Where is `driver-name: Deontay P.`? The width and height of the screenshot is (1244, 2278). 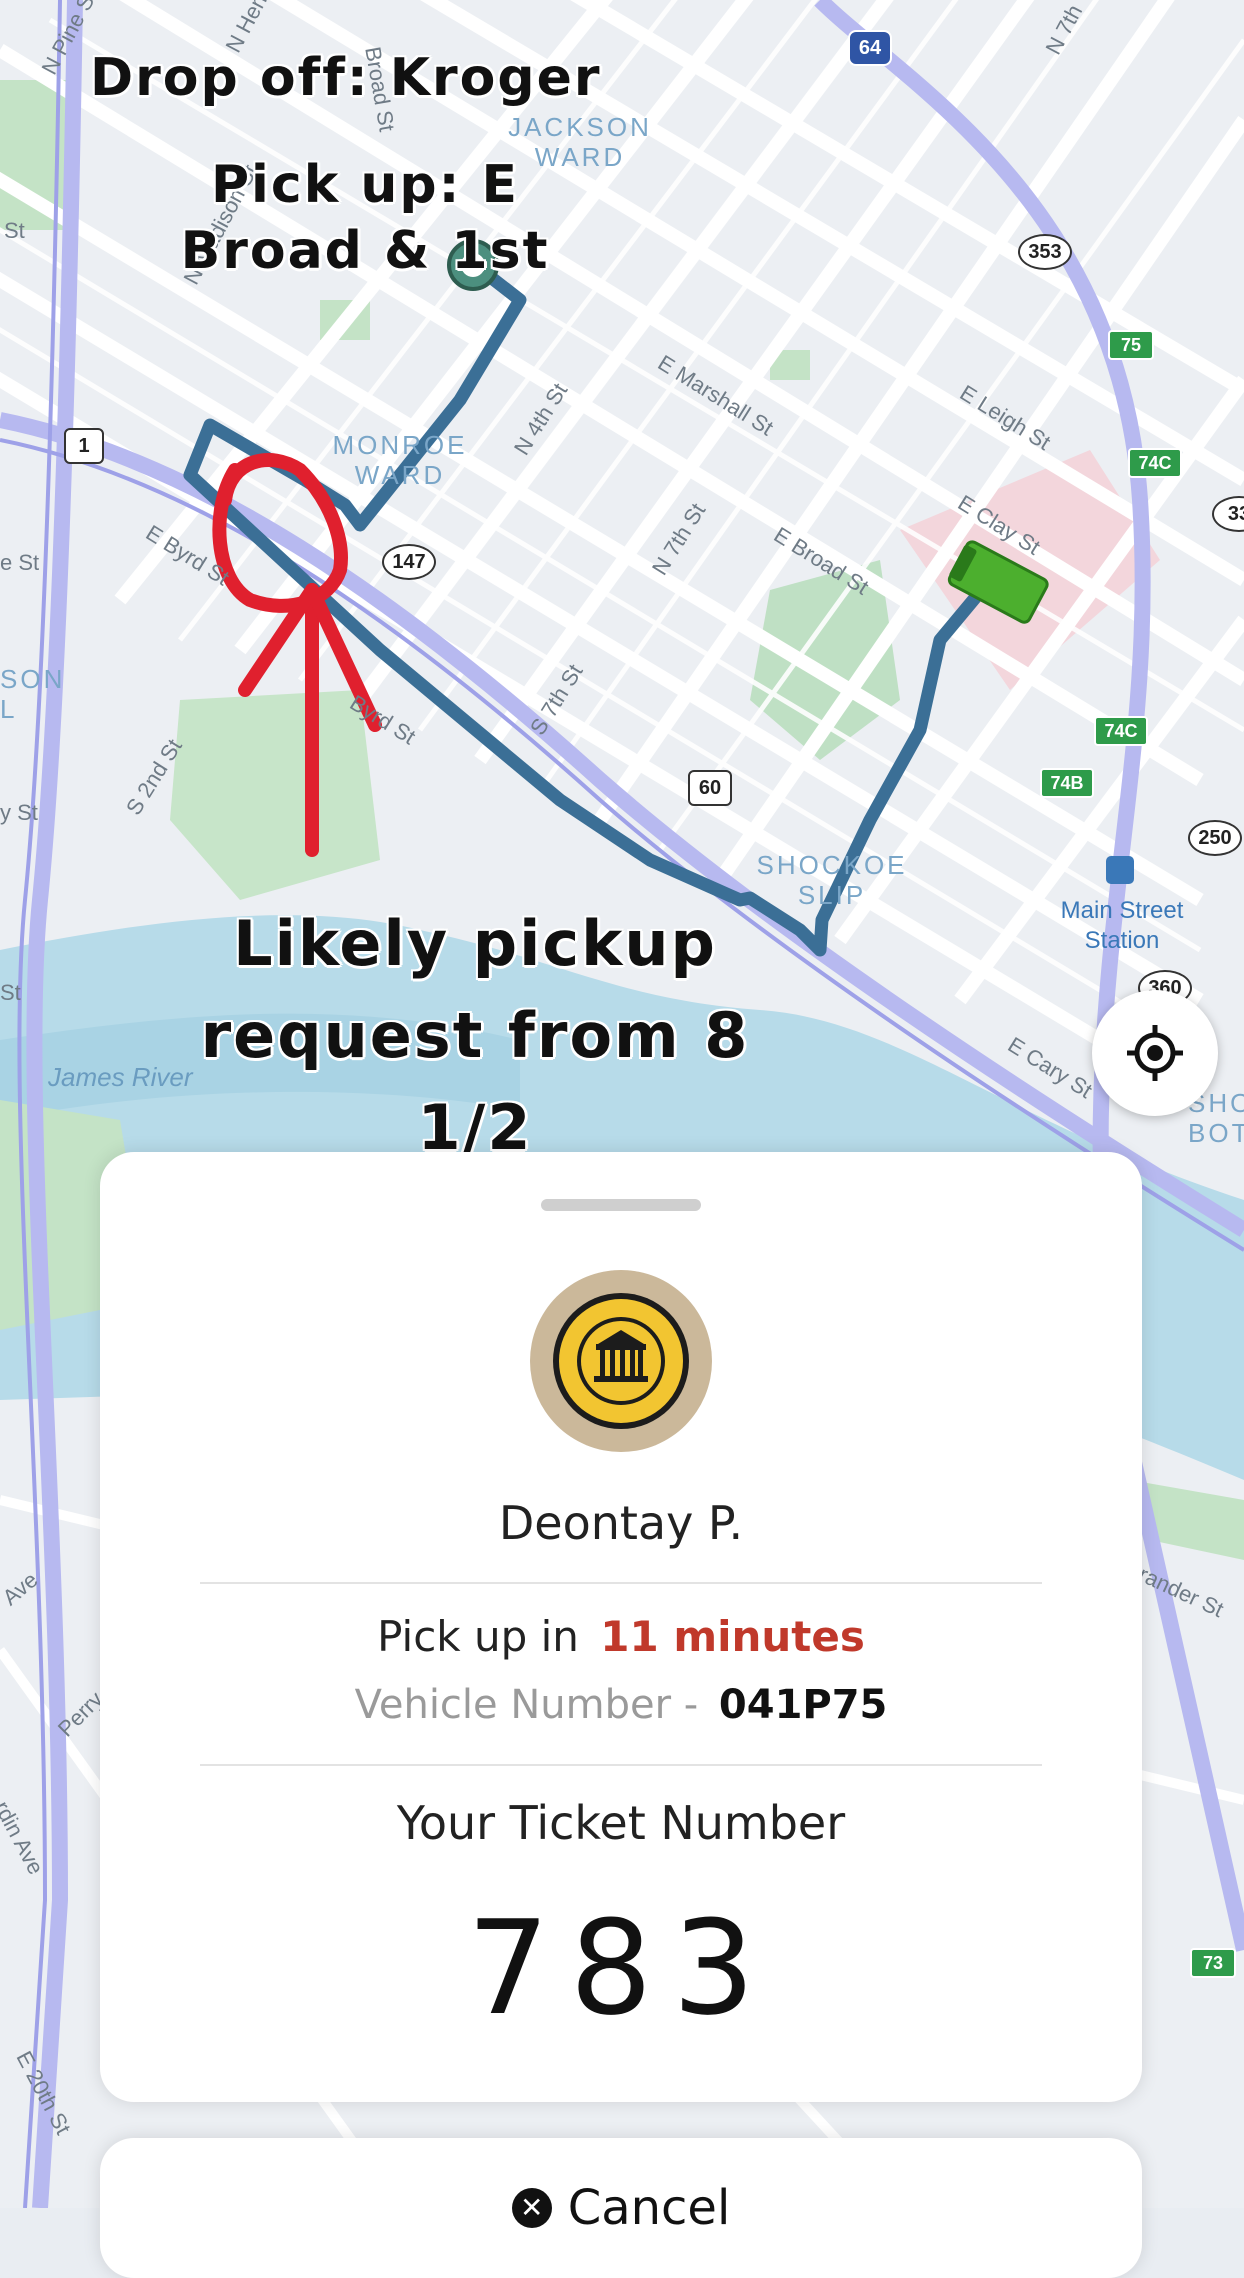
driver-name: Deontay P. is located at coordinates (621, 1523).